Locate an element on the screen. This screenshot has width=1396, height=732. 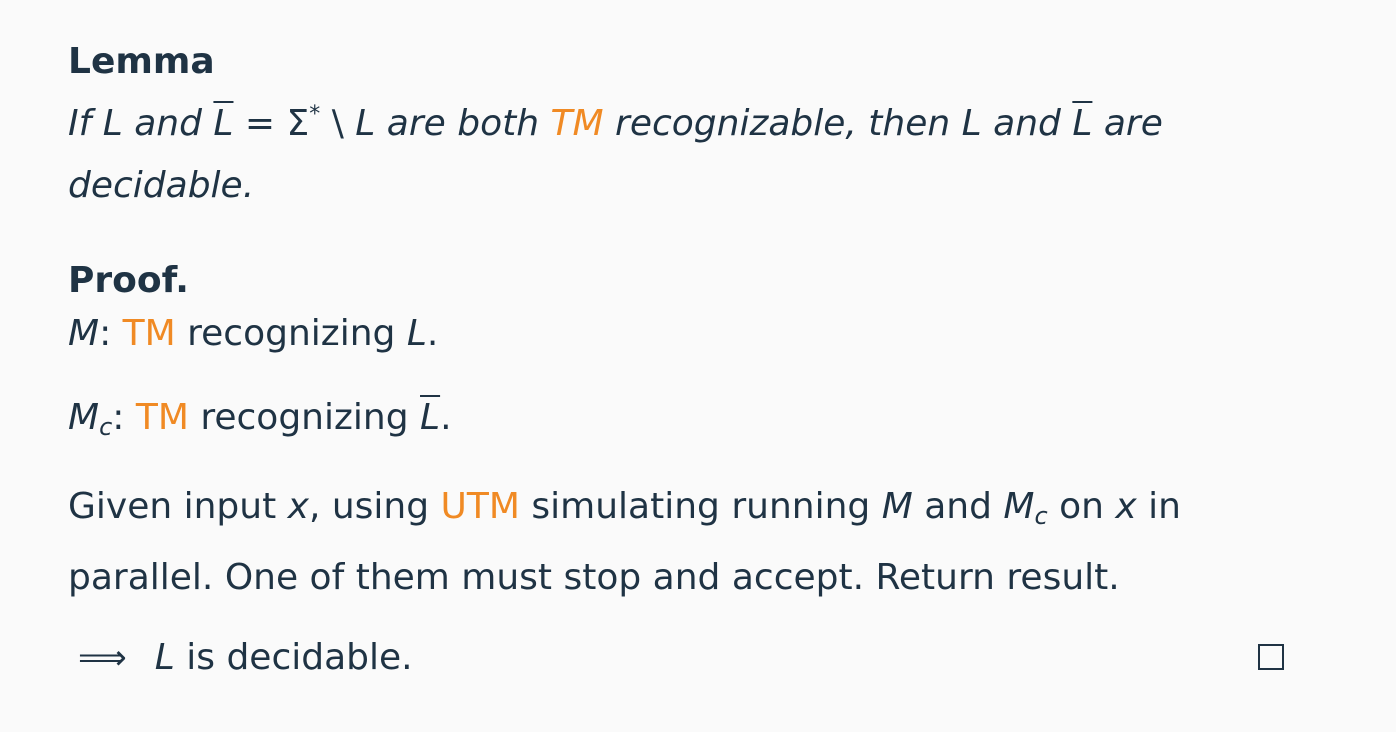
lemma-equals-sigma: = Σ is located at coordinates (271, 123).